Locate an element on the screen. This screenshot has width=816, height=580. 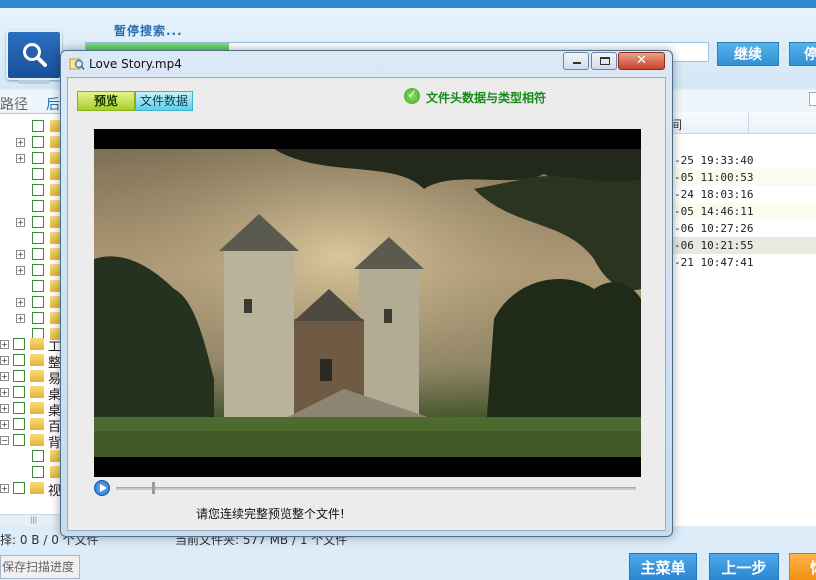
play-button is located at coordinates (102, 488).